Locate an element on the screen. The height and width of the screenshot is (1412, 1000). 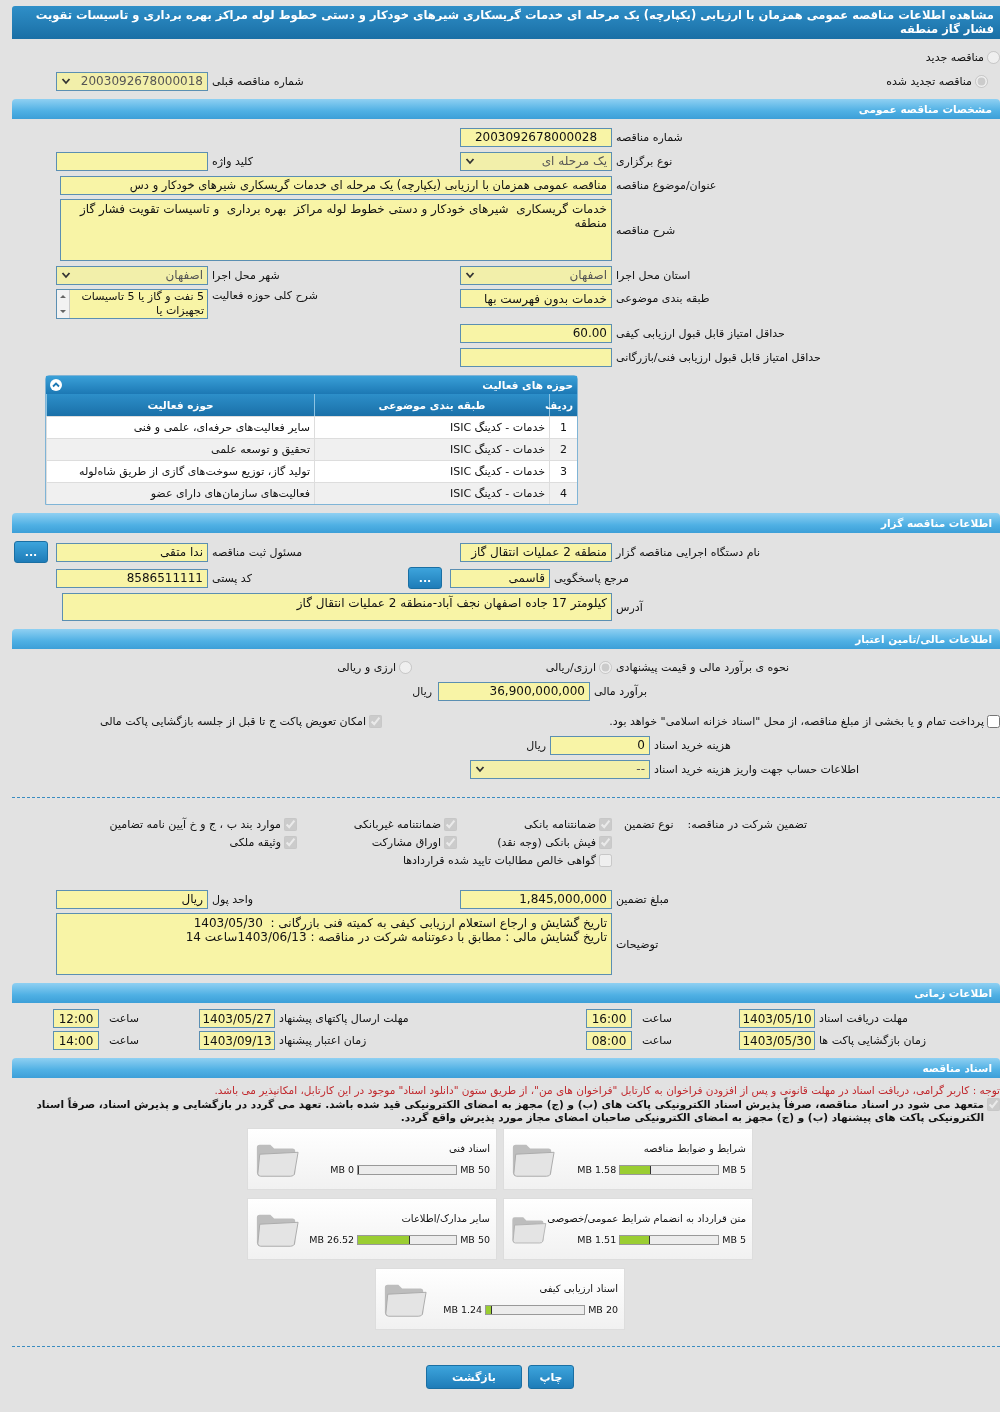
field-label: اطلاعات حساب جهت واریز هزینه خرید اسناد is located at coordinates (757, 769).